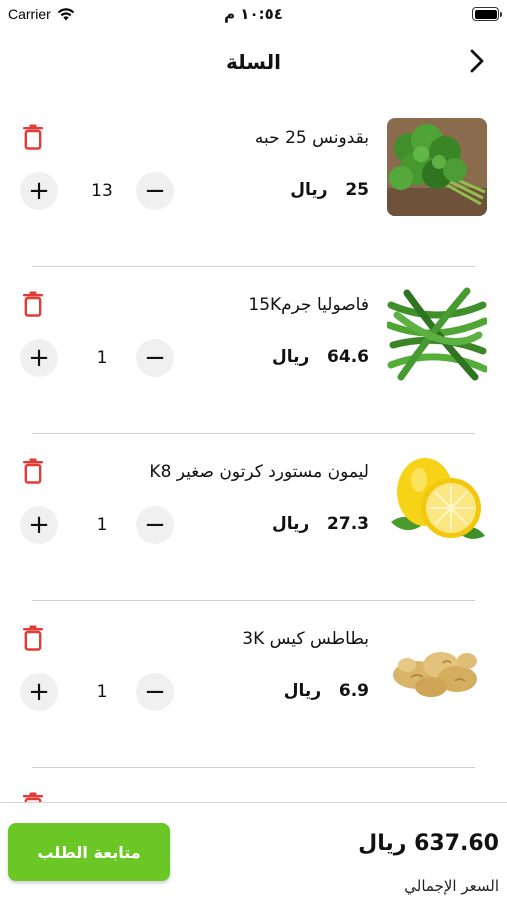 The width and height of the screenshot is (507, 900). I want to click on chevron-right-icon, so click(477, 61).